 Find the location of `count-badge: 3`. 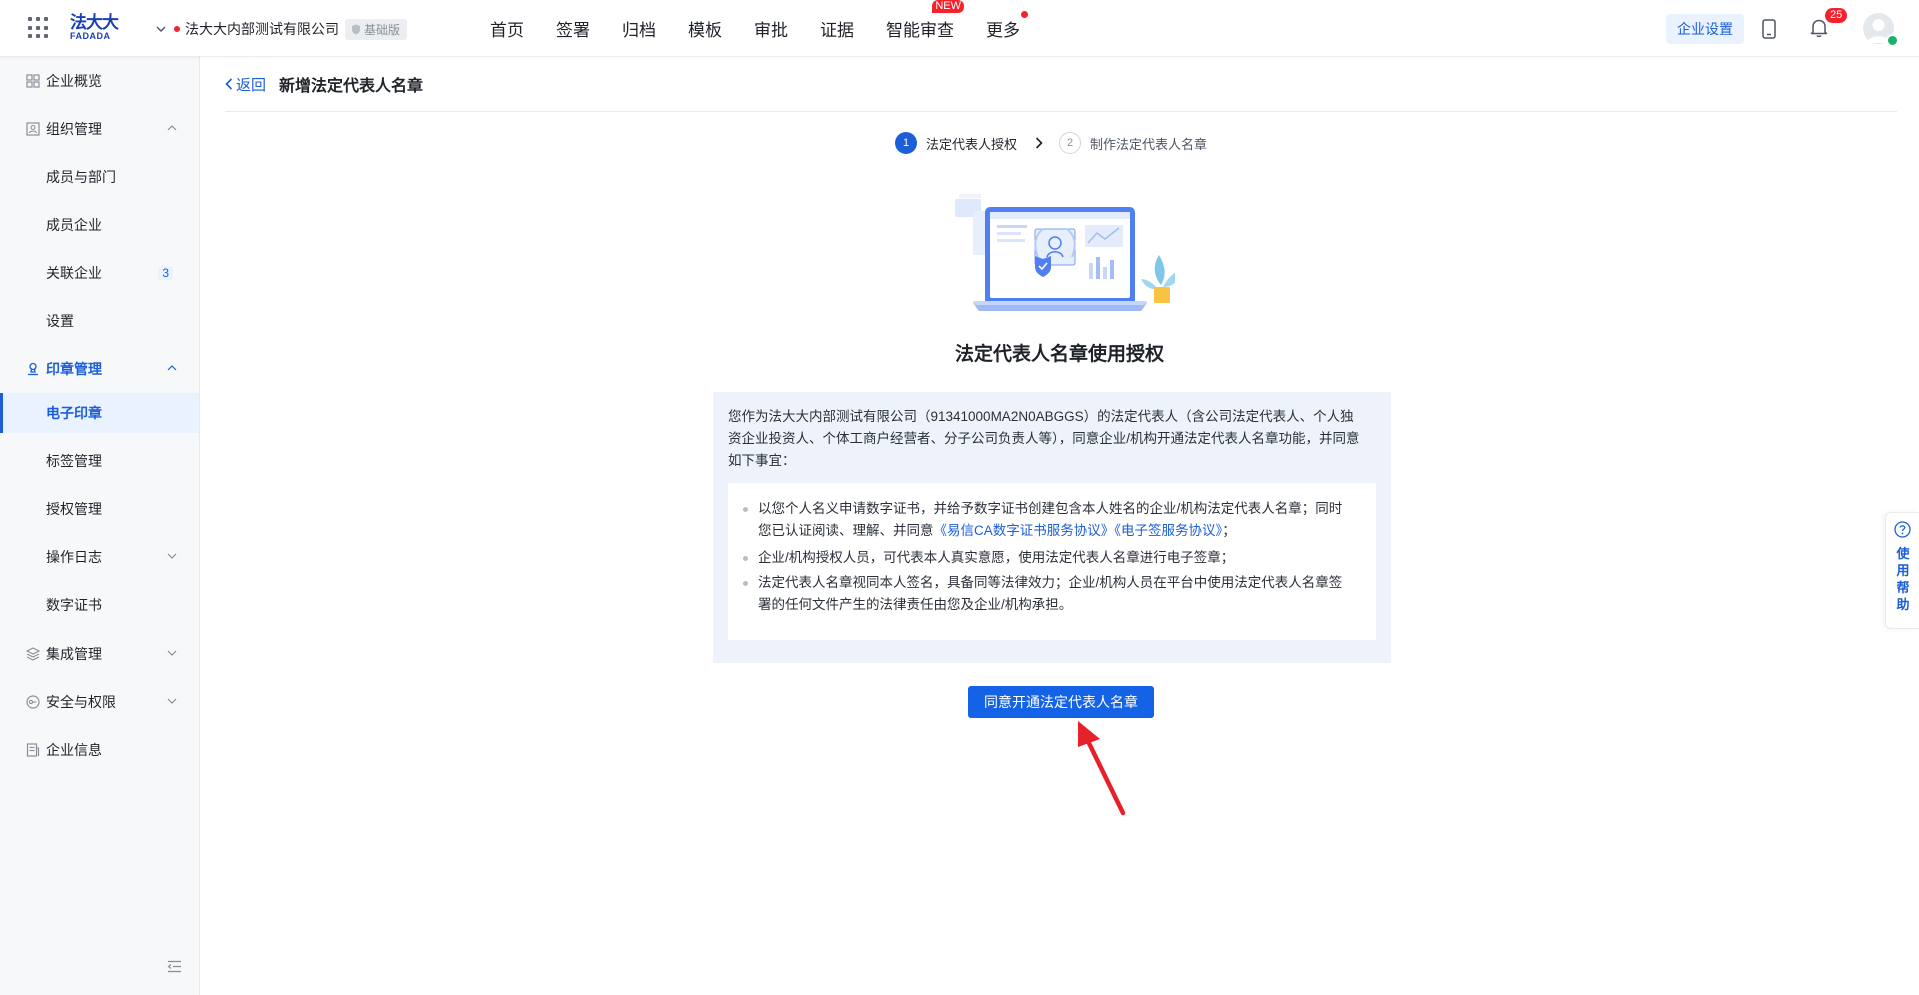

count-badge: 3 is located at coordinates (165, 273).